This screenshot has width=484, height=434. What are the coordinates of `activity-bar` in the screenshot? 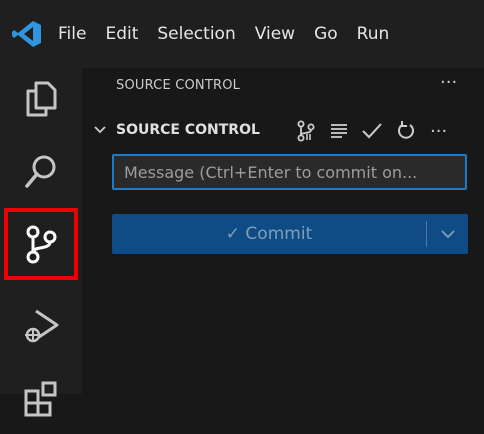 It's located at (41, 242).